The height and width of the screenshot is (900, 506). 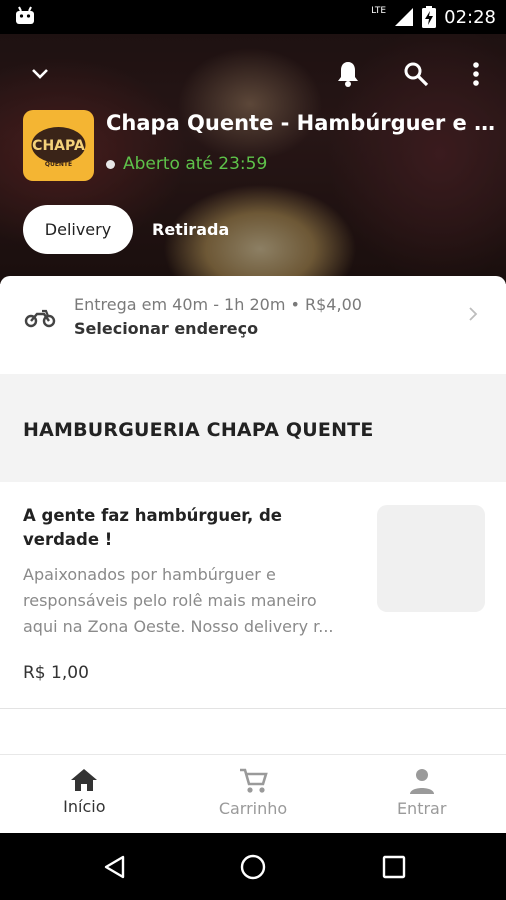 What do you see at coordinates (302, 123) in the screenshot?
I see `store-title: Chapa Quente - Hambúrguer e Batata` at bounding box center [302, 123].